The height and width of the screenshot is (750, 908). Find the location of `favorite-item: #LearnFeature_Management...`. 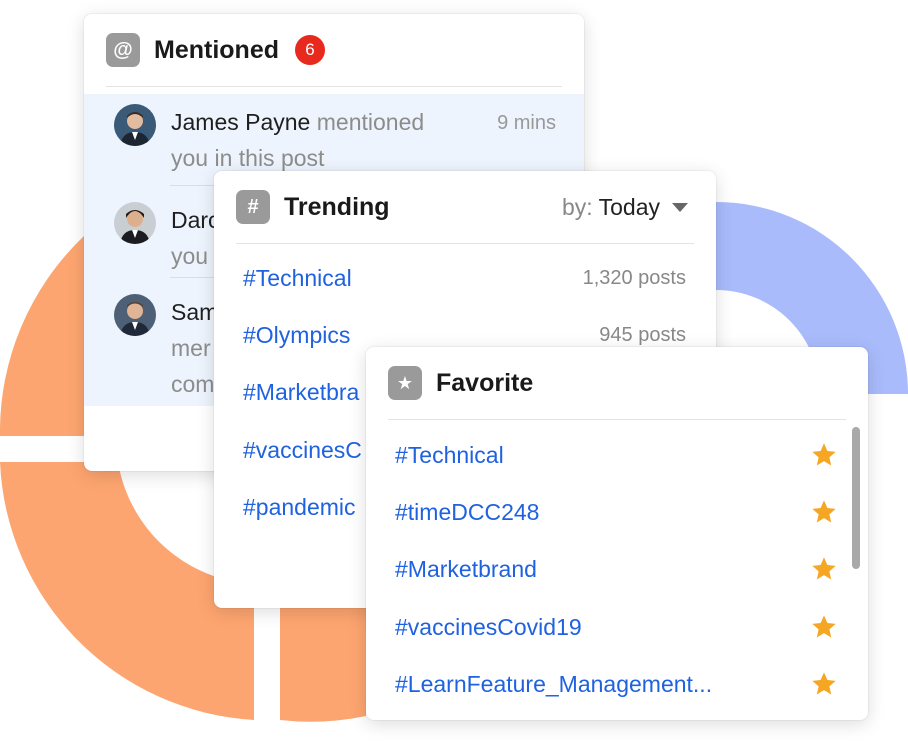

favorite-item: #LearnFeature_Management... is located at coordinates (616, 684).